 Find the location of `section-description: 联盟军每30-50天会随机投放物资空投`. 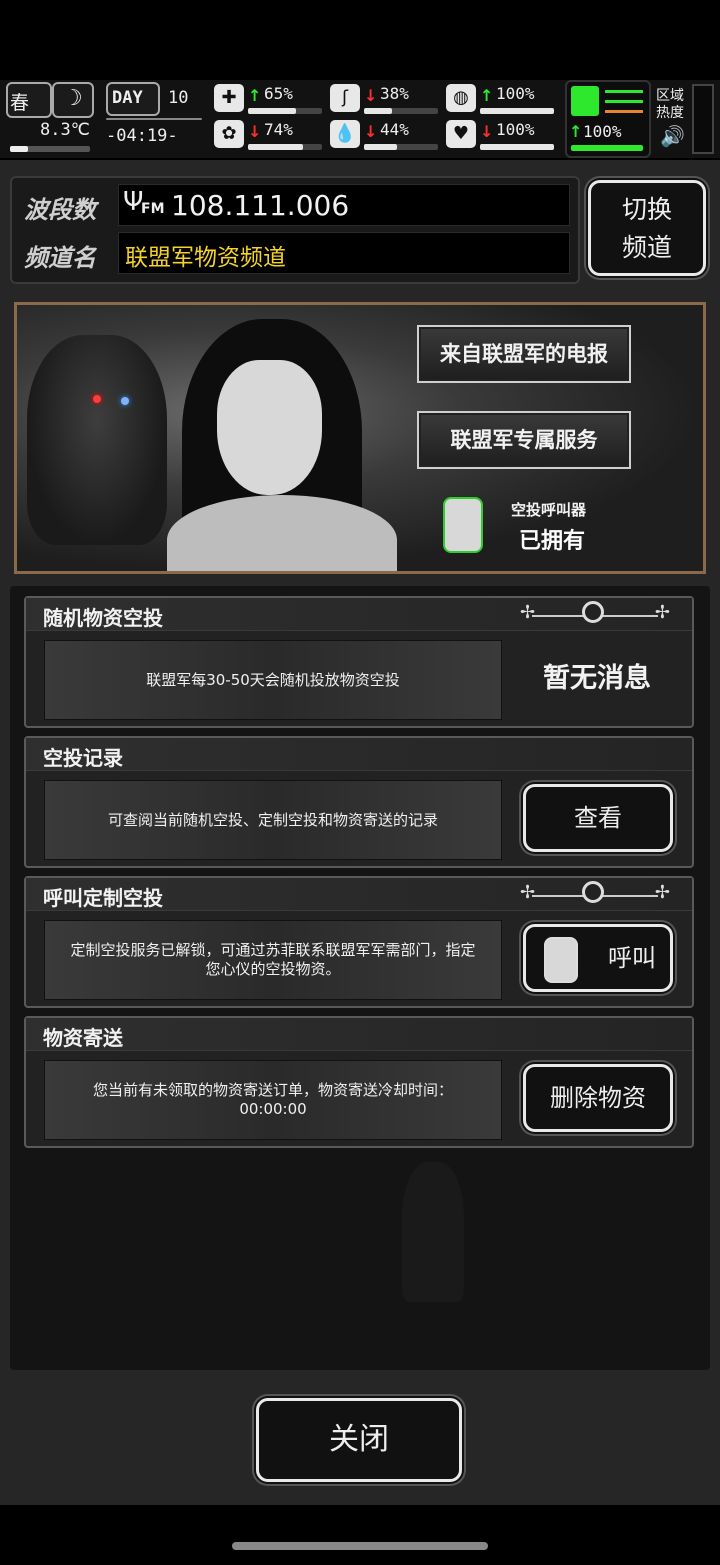

section-description: 联盟军每30-50天会随机投放物资空投 is located at coordinates (273, 679).